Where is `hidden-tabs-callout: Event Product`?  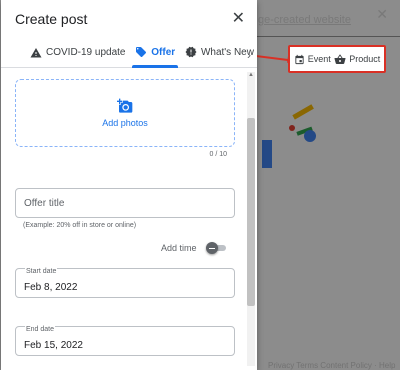
hidden-tabs-callout: Event Product is located at coordinates (337, 59).